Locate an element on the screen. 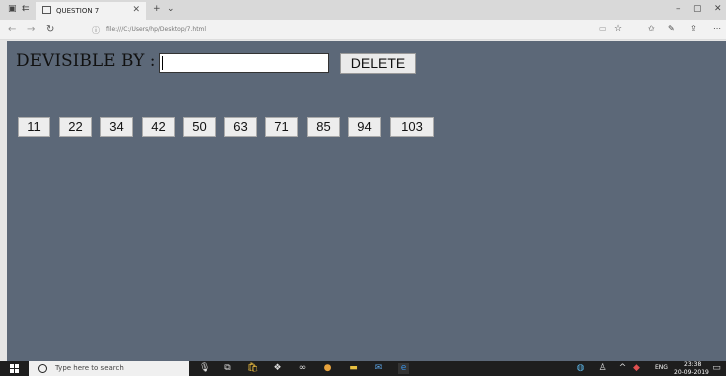  notification-icon: ▭ is located at coordinates (716, 368).